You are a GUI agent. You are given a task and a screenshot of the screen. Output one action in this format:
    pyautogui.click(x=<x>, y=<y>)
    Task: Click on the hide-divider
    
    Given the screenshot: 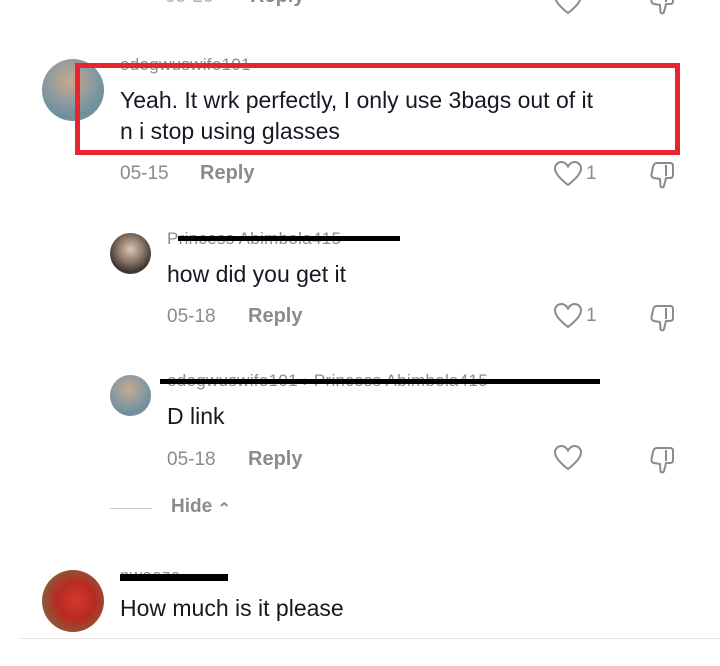 What is the action you would take?
    pyautogui.click(x=131, y=508)
    